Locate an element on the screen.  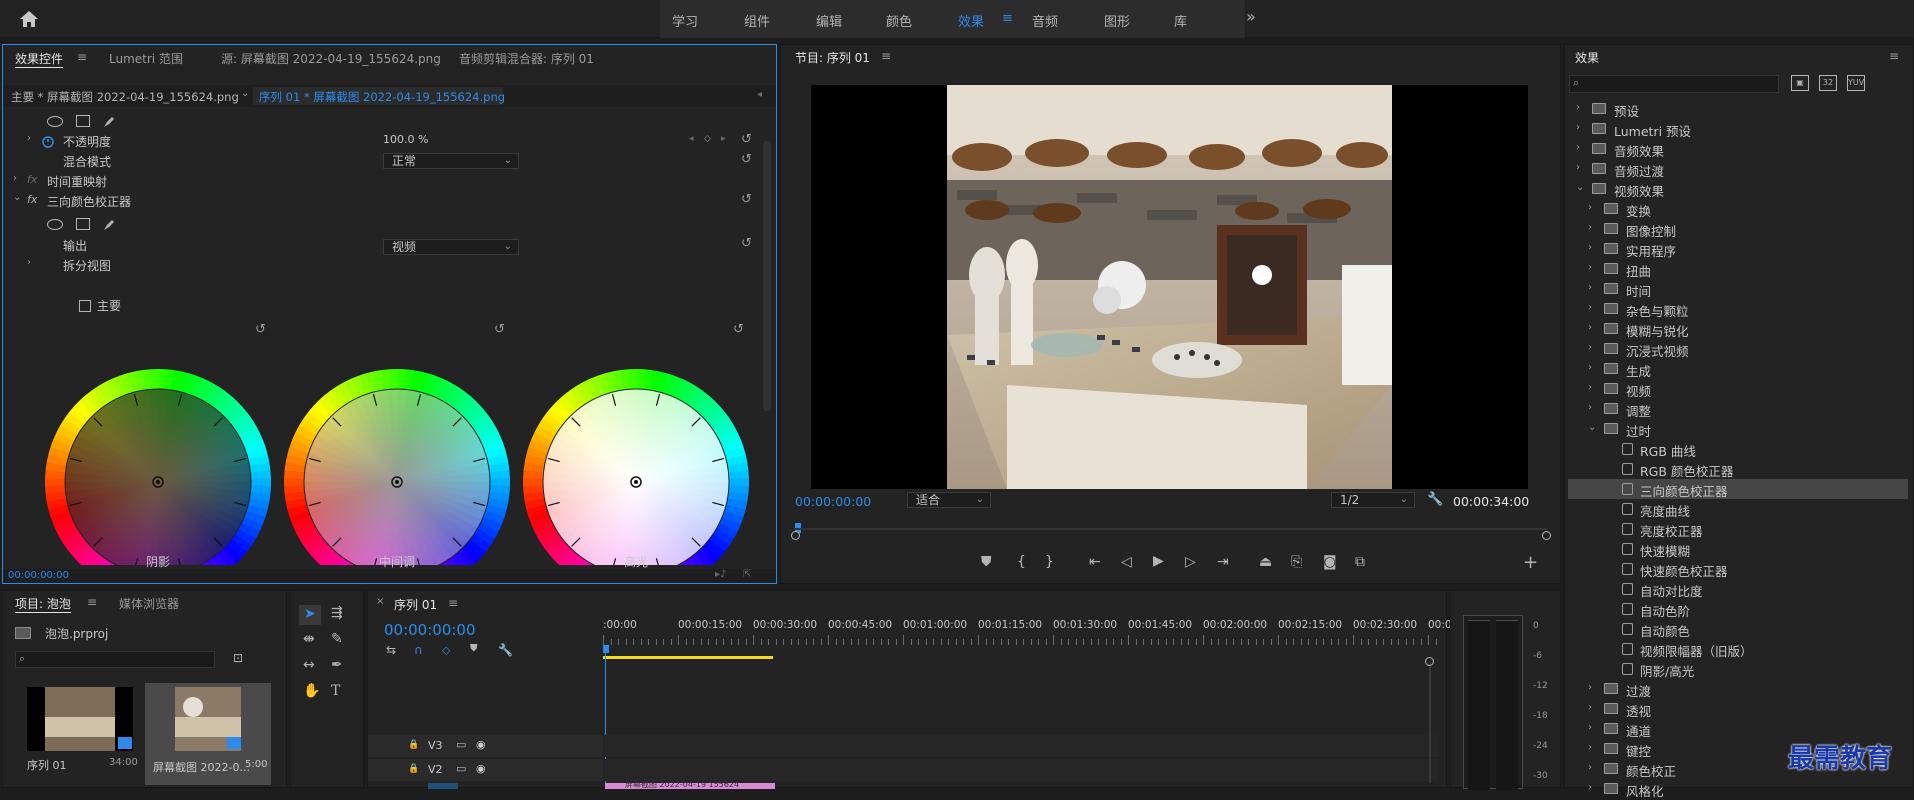
effects-item: 阴影/高光 is located at coordinates (1738, 669).